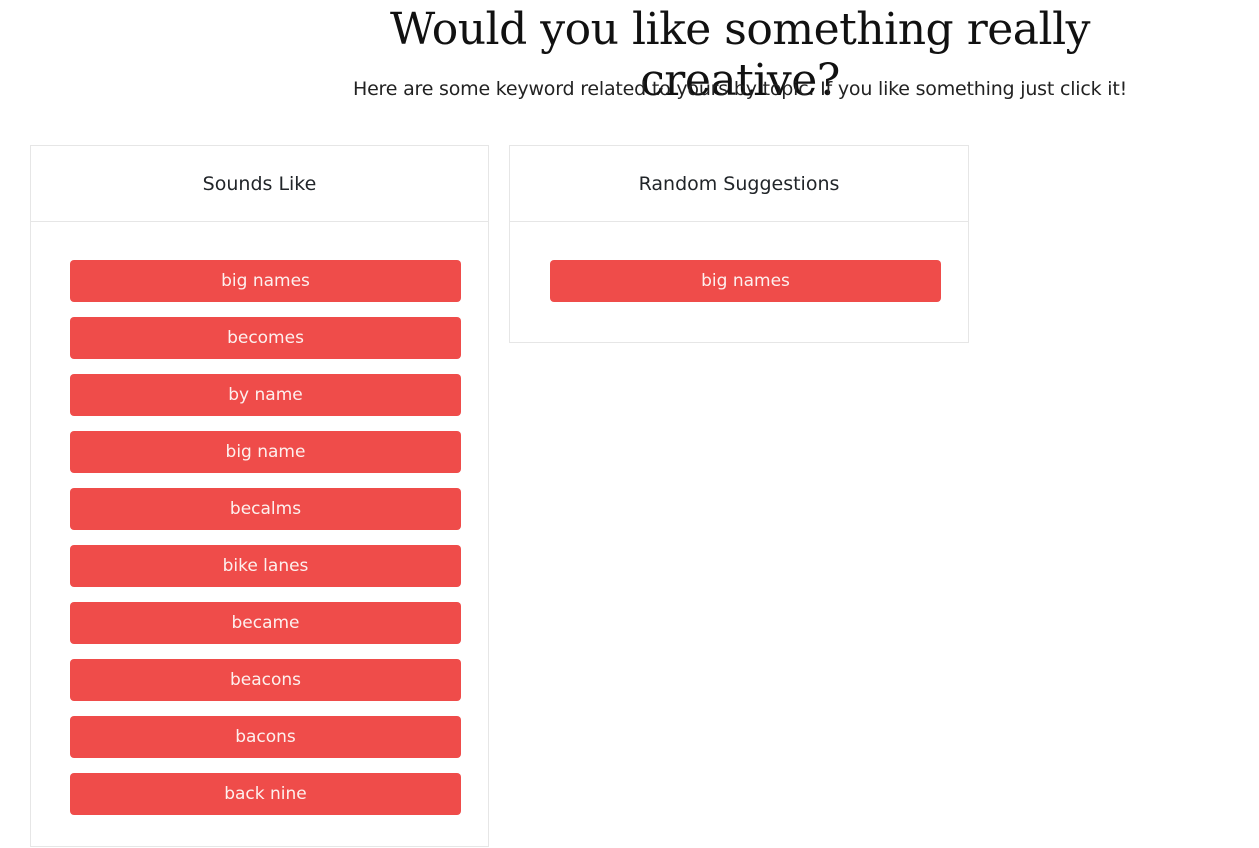 This screenshot has width=1259, height=848. I want to click on random-suggestions-list: big names, so click(739, 262).